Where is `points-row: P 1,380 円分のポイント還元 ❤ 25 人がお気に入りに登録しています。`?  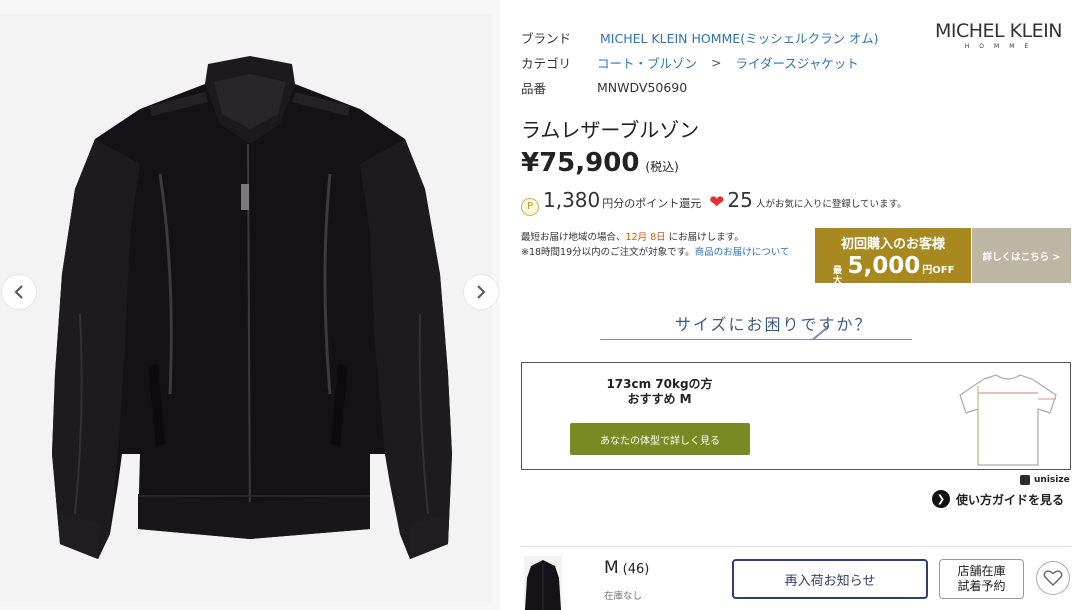
points-row: P 1,380 円分のポイント還元 ❤ 25 人がお気に入りに登録しています。 is located at coordinates (714, 202).